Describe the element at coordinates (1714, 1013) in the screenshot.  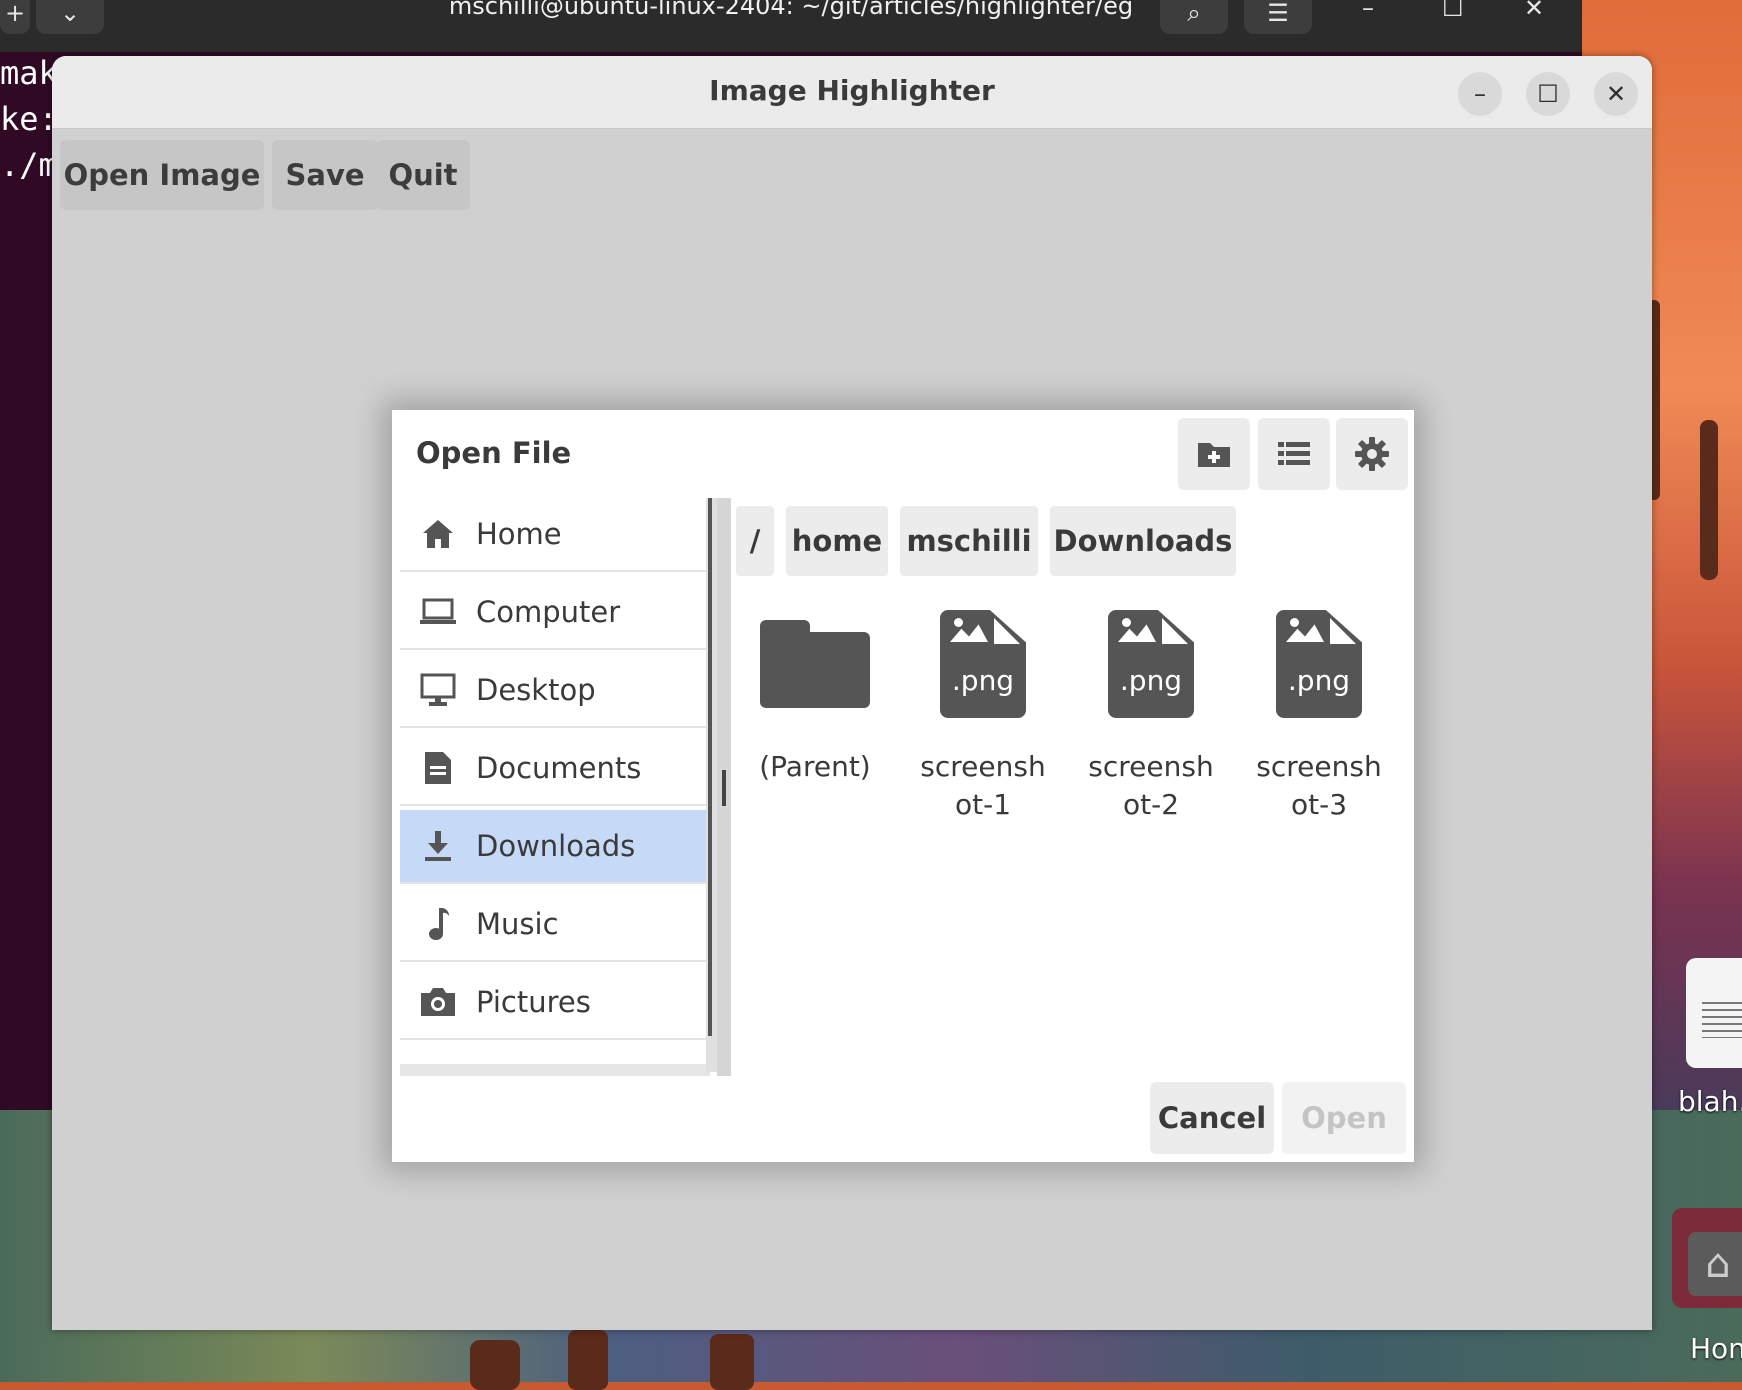
I see `desktop-file-icon` at that location.